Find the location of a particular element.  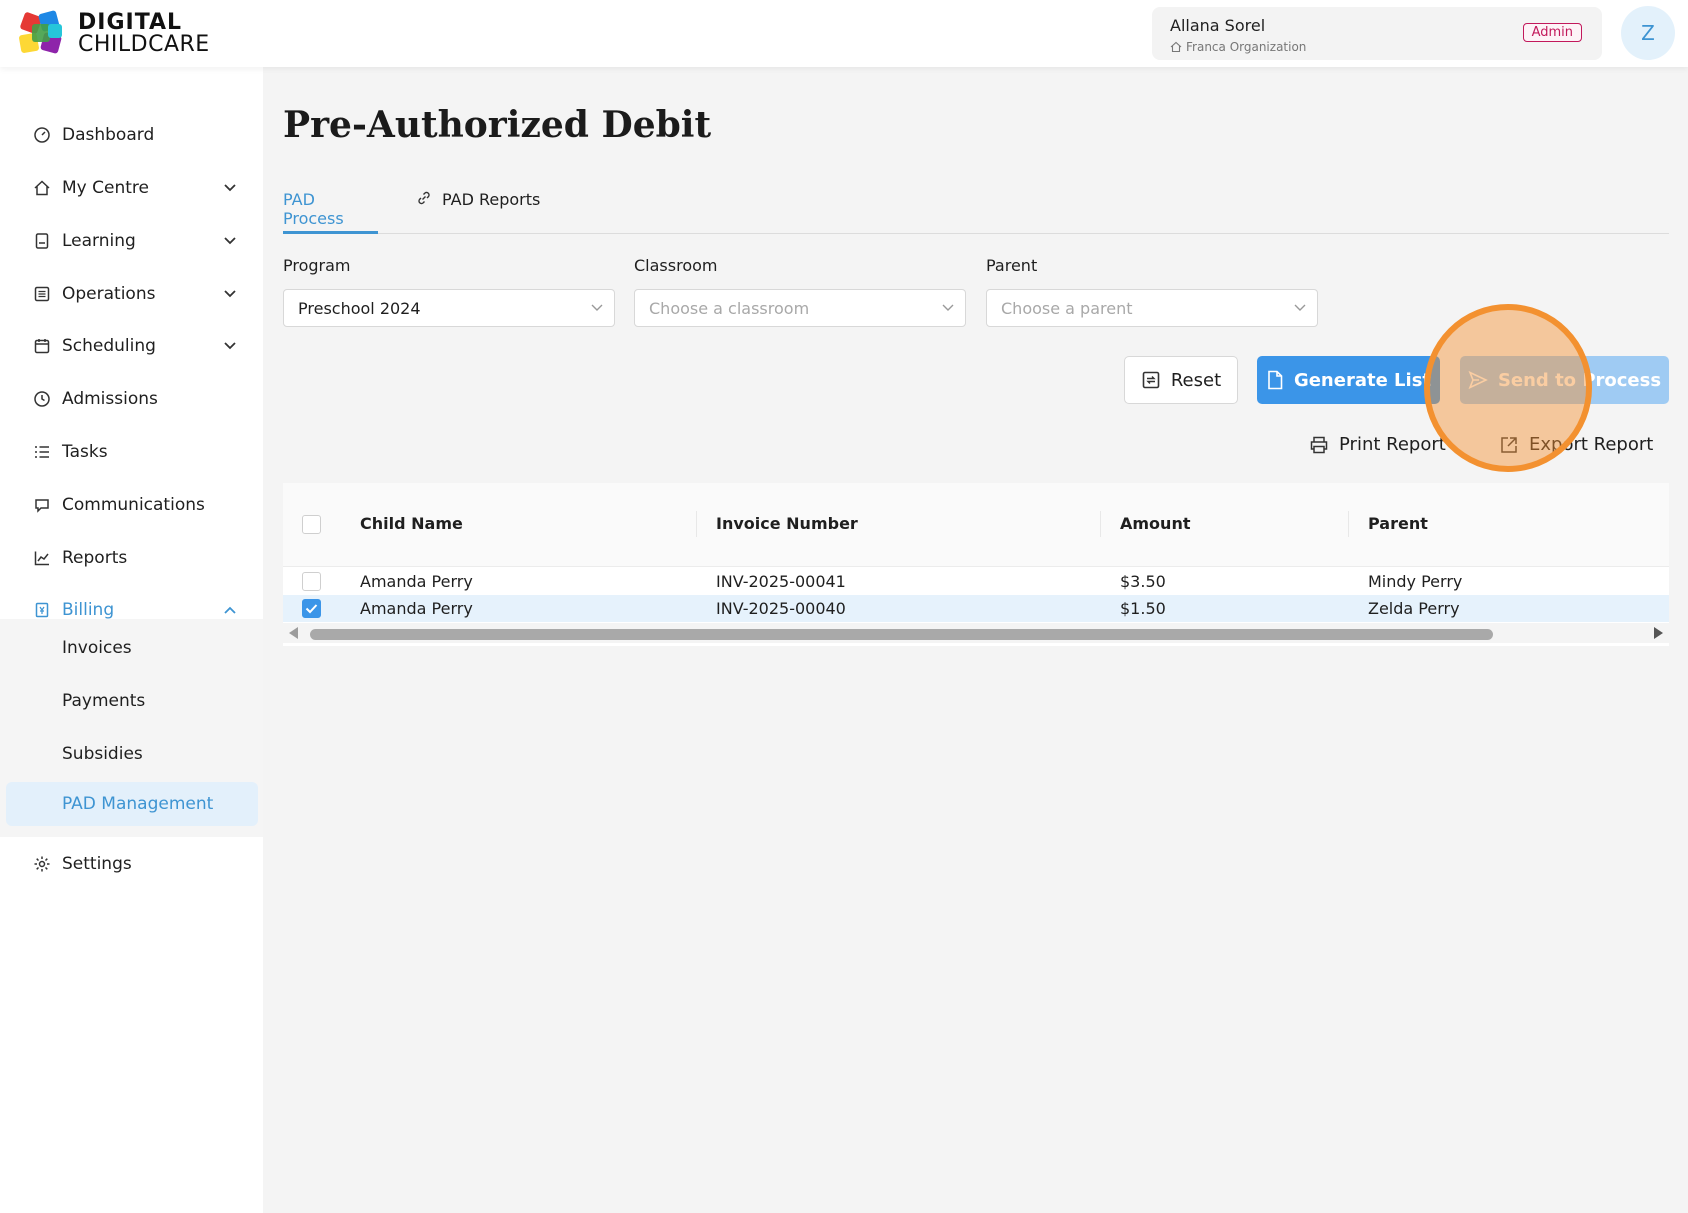

row-checkbox is located at coordinates (311, 581).